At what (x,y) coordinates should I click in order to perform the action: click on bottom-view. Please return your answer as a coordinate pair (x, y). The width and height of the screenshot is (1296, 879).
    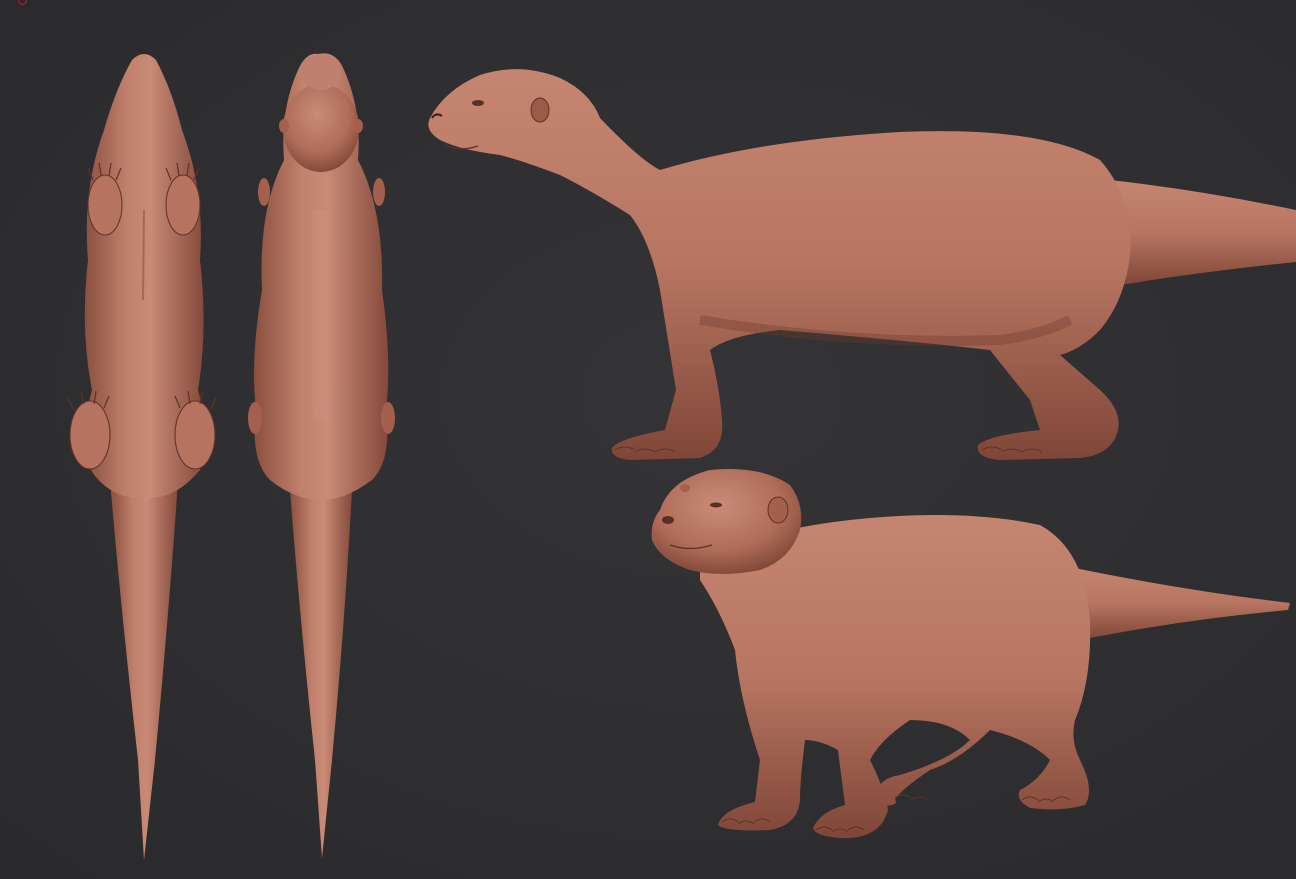
    Looking at the image, I should click on (142, 457).